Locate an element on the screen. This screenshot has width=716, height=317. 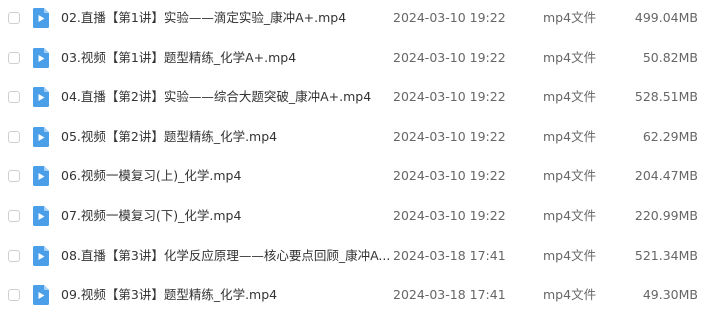
file-name: 06.视频一模复习(上)_化学.mp4 is located at coordinates (151, 176).